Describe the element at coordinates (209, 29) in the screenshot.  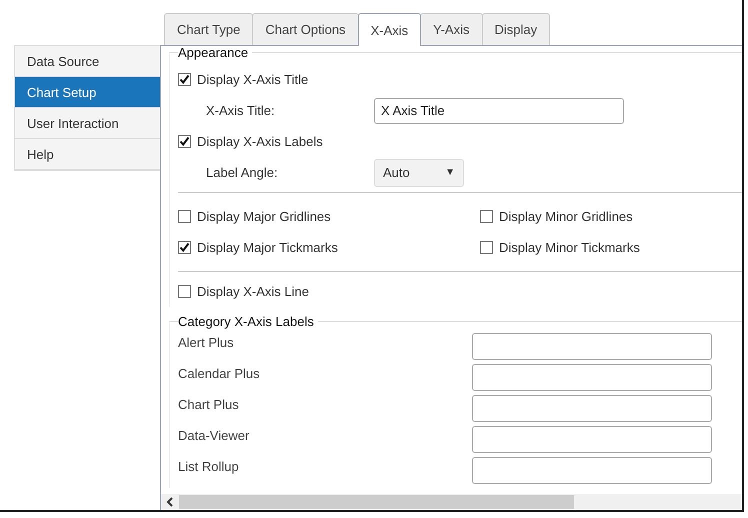
I see `tab: Chart Type` at that location.